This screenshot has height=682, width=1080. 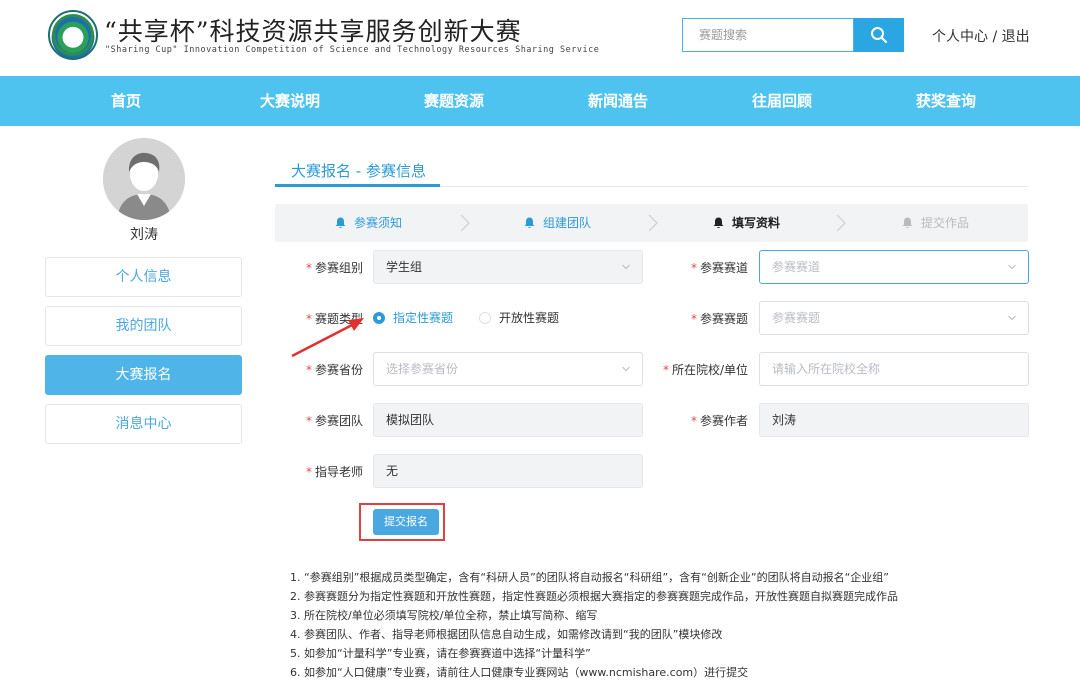 What do you see at coordinates (894, 420) in the screenshot?
I see `author-field: 刘涛` at bounding box center [894, 420].